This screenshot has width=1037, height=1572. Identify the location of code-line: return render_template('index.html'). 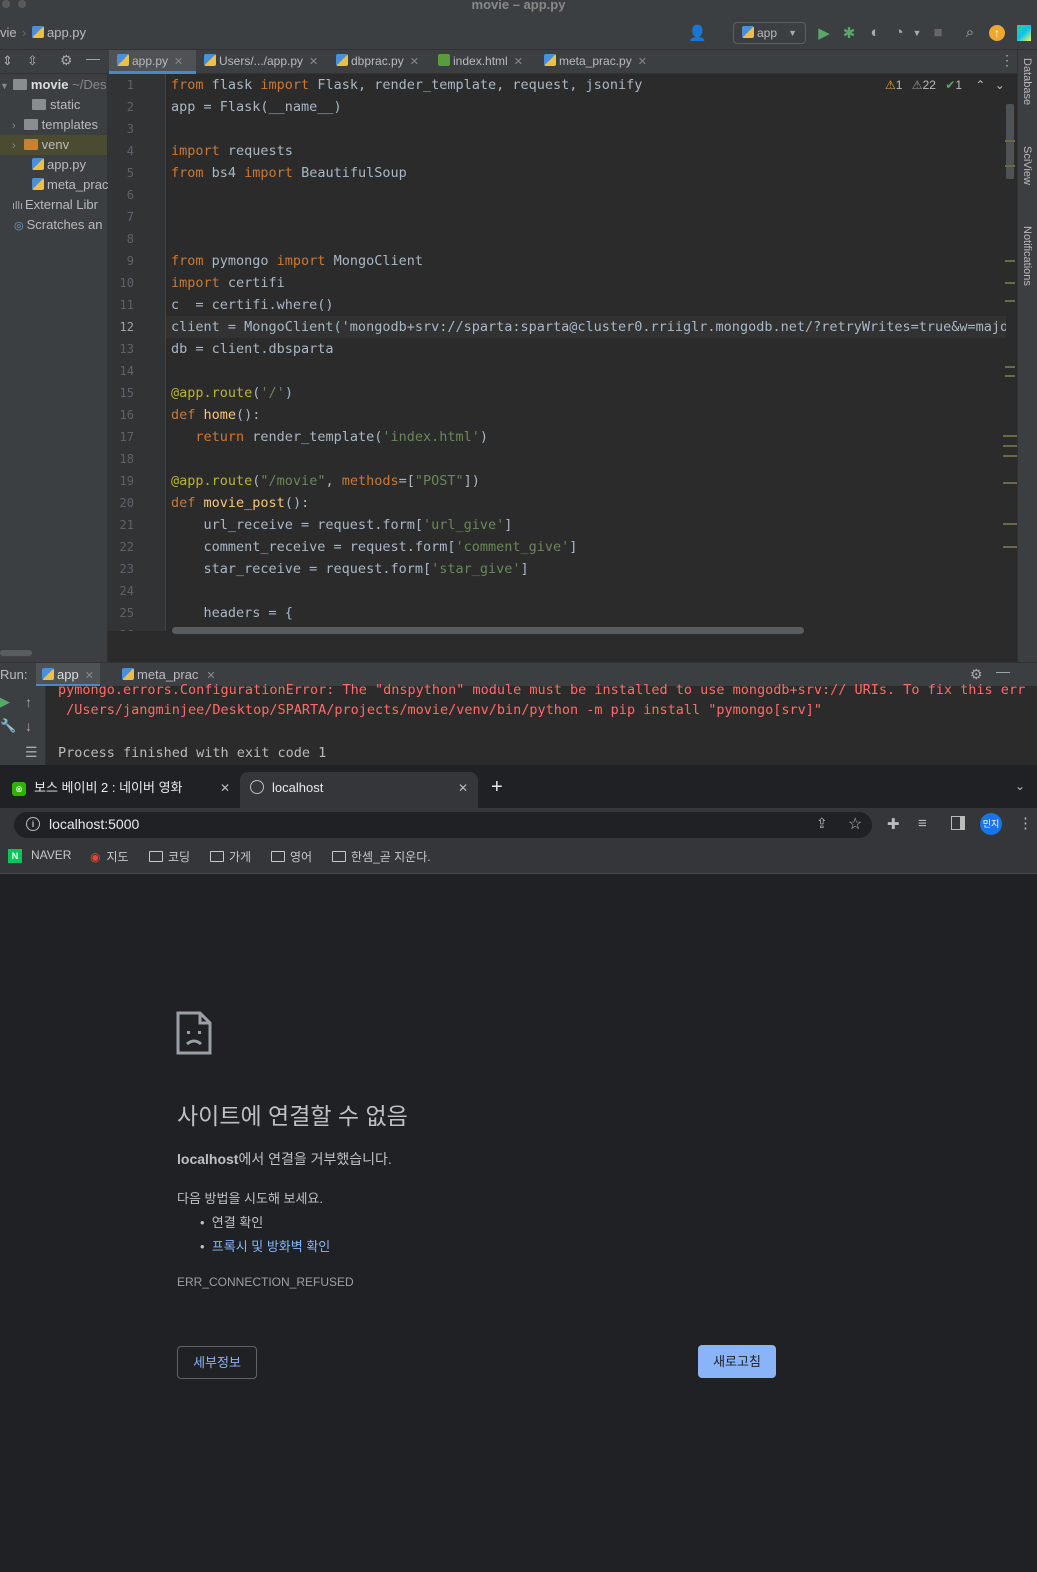
(342, 437).